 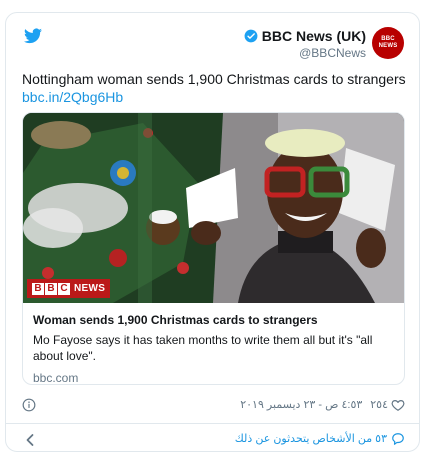 I want to click on tweet-meta-row: ٤:٥٣ ص - ٢٣ ديسمبر ٢٠١٩ ٢٥٤, so click(x=213, y=406).